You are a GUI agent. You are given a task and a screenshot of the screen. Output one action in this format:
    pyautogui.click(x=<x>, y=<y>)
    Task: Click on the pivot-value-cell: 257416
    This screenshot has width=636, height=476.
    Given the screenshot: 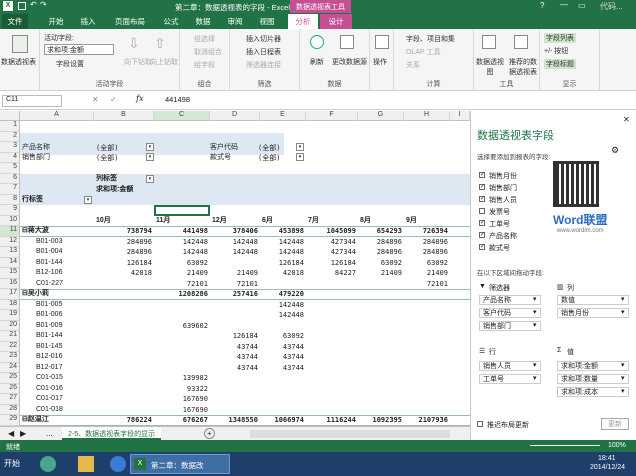 What is the action you would take?
    pyautogui.click(x=234, y=294)
    